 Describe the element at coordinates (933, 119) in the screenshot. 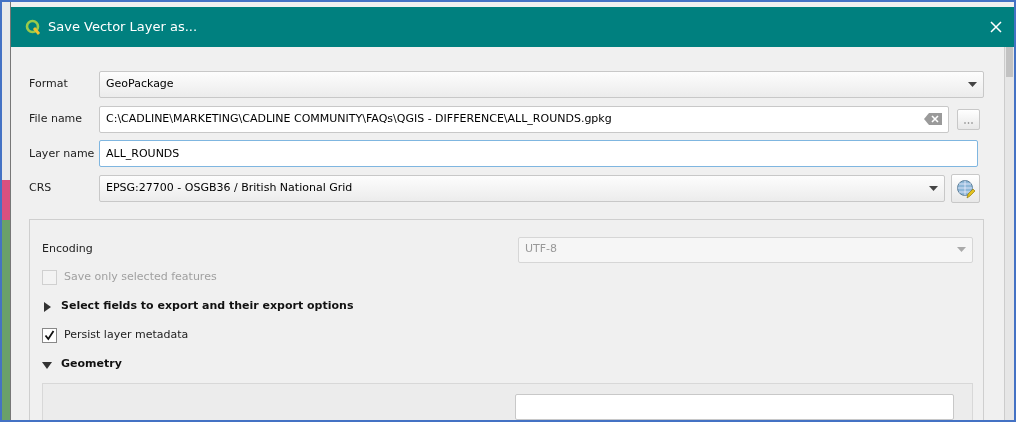

I see `clear-icon` at that location.